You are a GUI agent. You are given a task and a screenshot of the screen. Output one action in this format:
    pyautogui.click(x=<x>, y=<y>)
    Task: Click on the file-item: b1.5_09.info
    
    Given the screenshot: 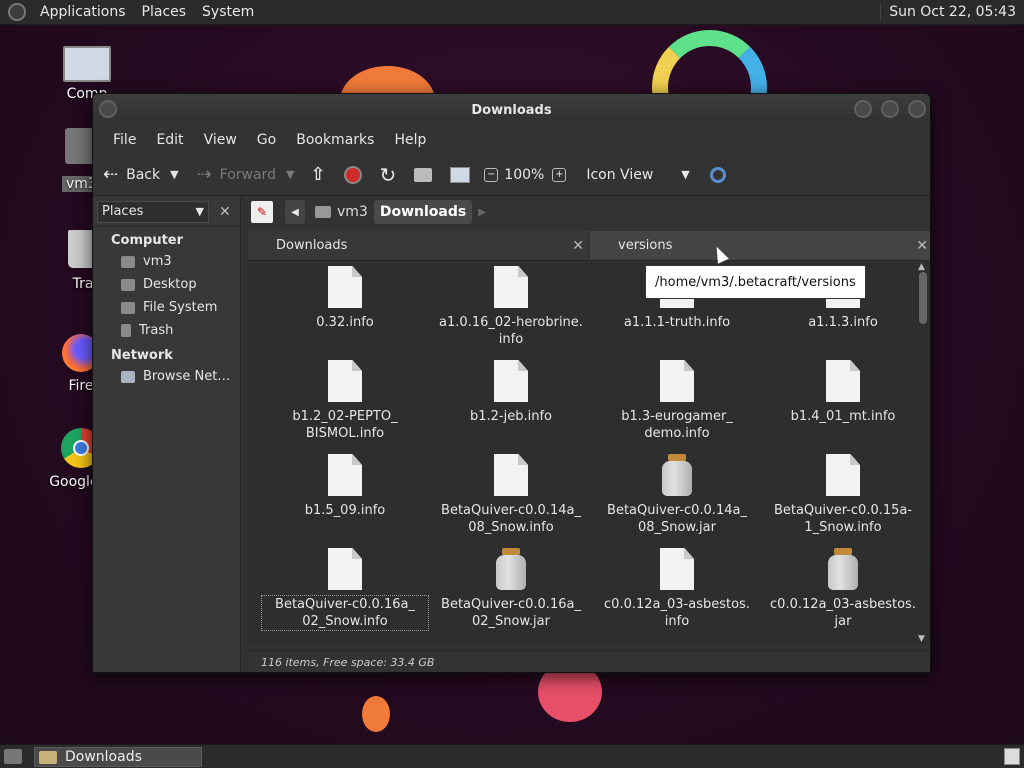 What is the action you would take?
    pyautogui.click(x=345, y=486)
    